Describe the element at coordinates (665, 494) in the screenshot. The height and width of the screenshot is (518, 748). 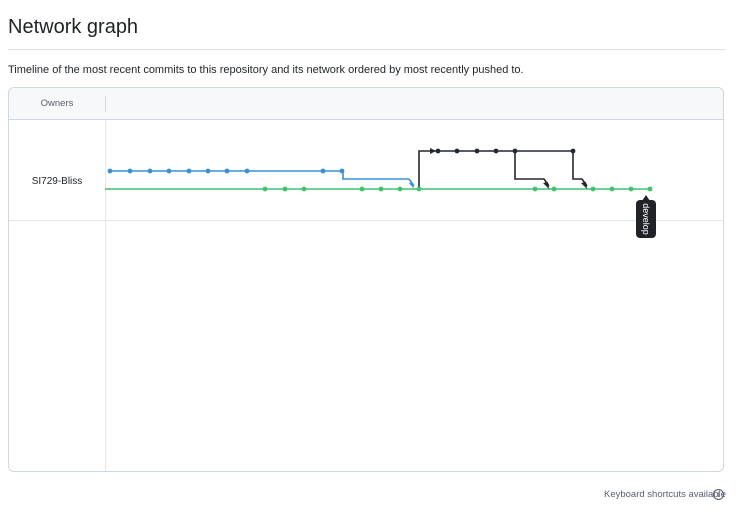
I see `keyboard-shortcuts-hint: Keyboard shortcuts available` at that location.